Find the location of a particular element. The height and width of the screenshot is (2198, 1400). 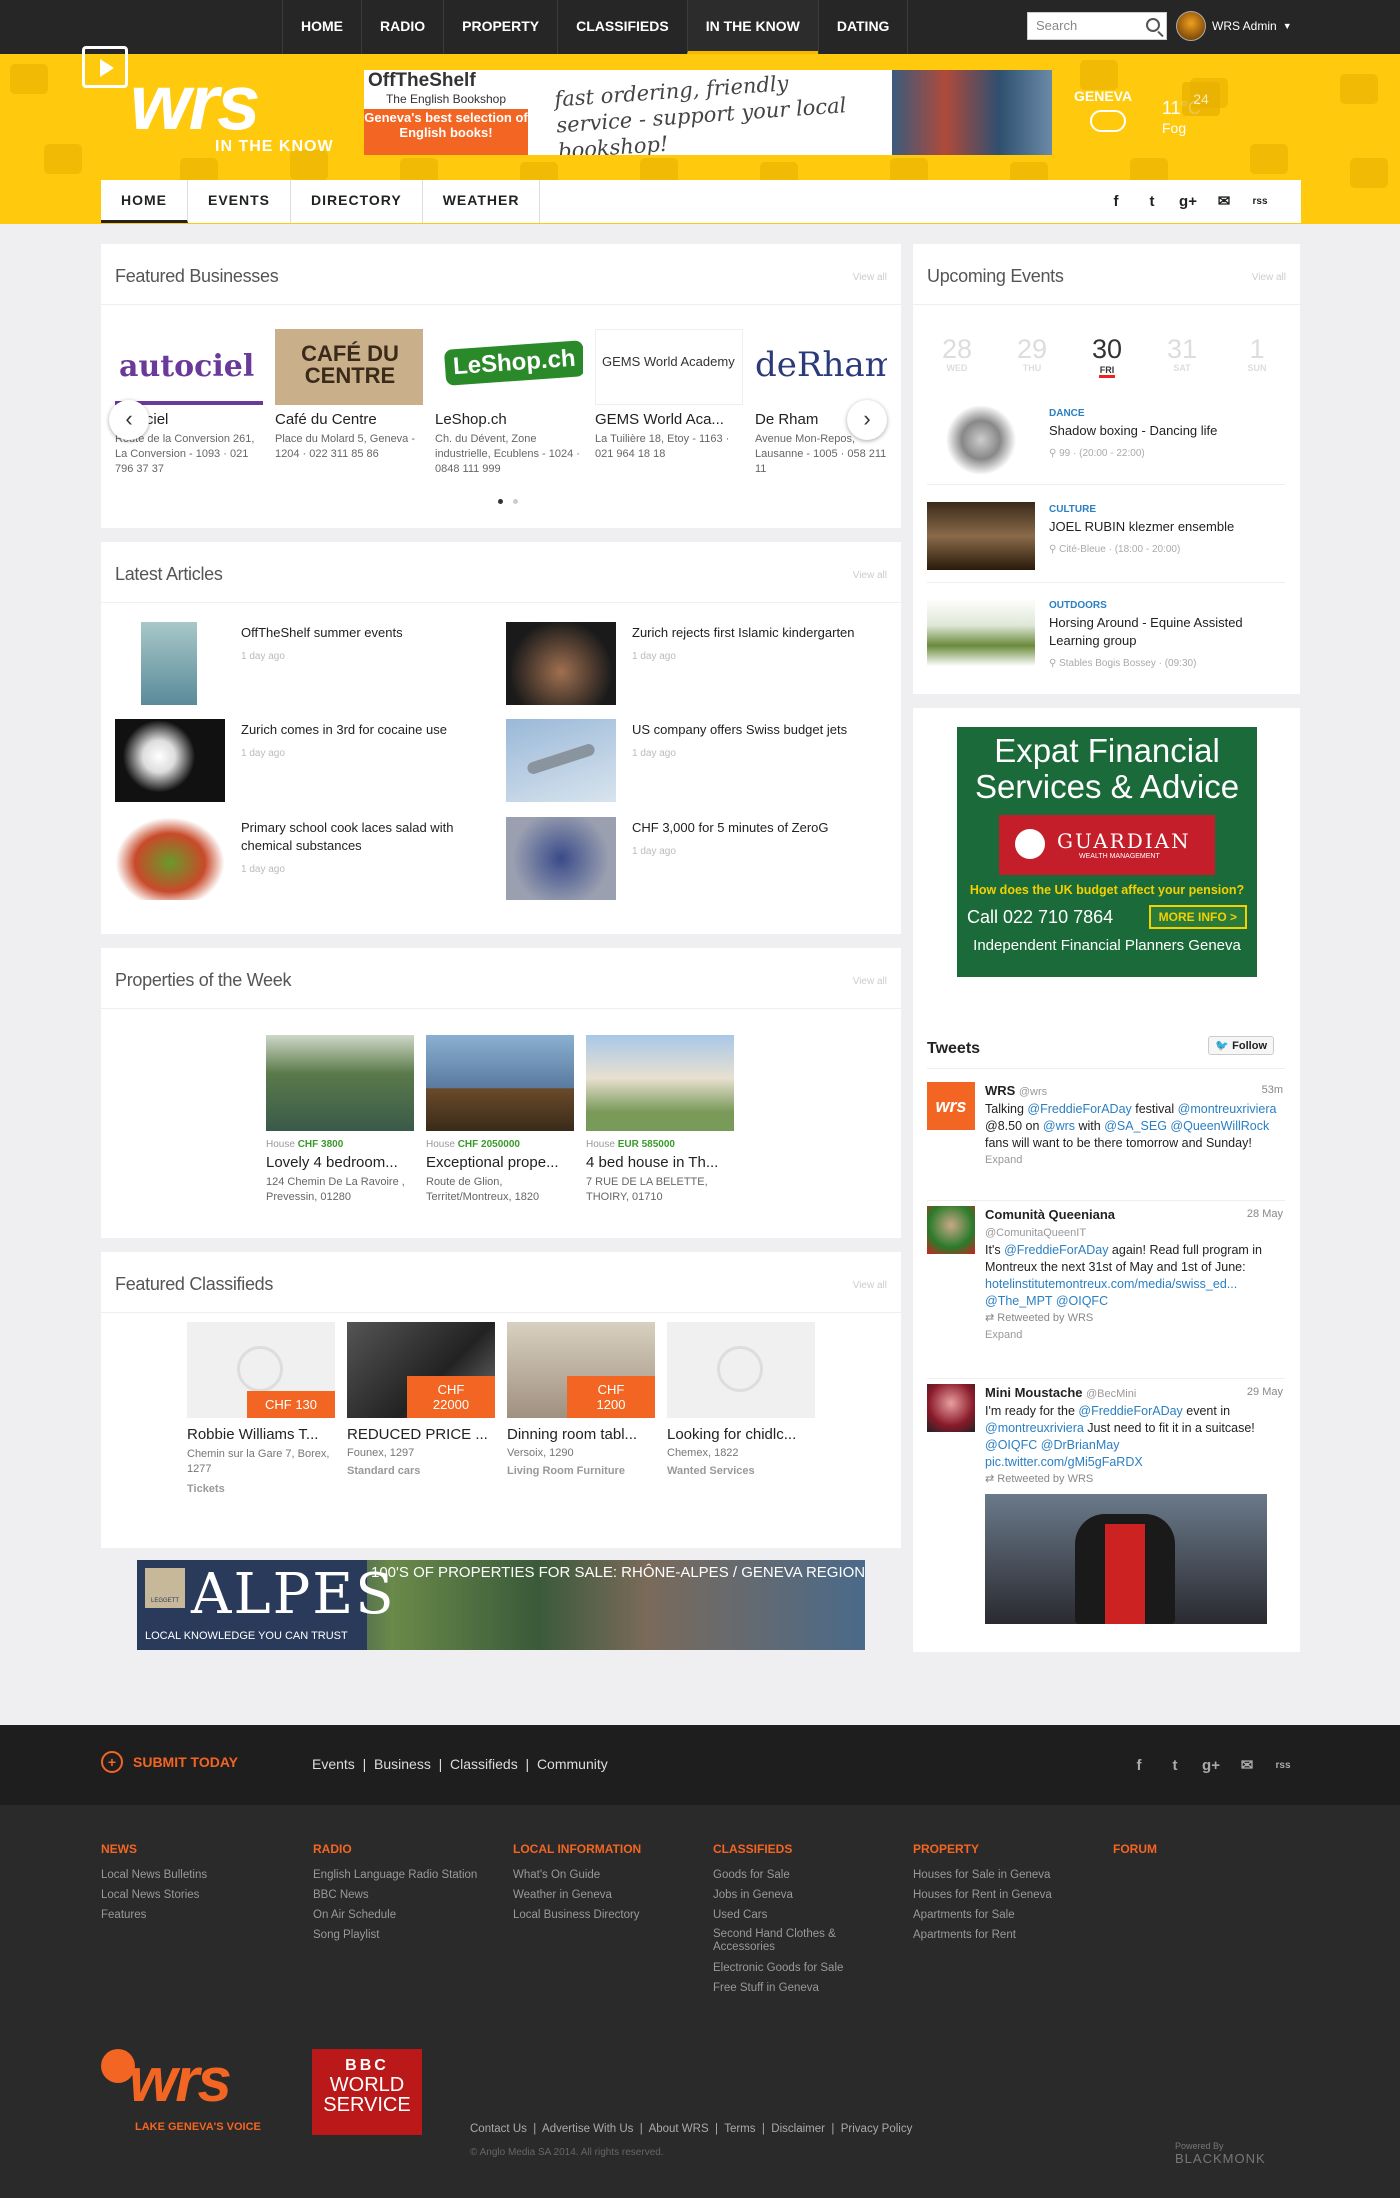

mention-link: @QueenWillRock is located at coordinates (1219, 1126).